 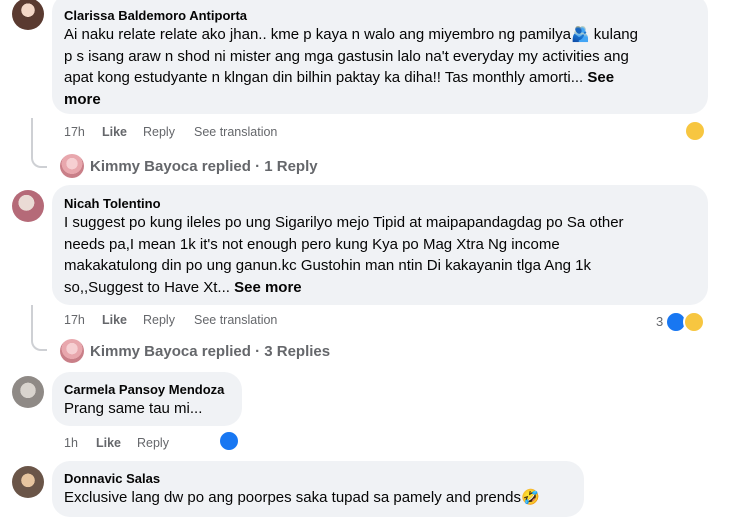 I want to click on see-more-link: more, so click(x=380, y=100).